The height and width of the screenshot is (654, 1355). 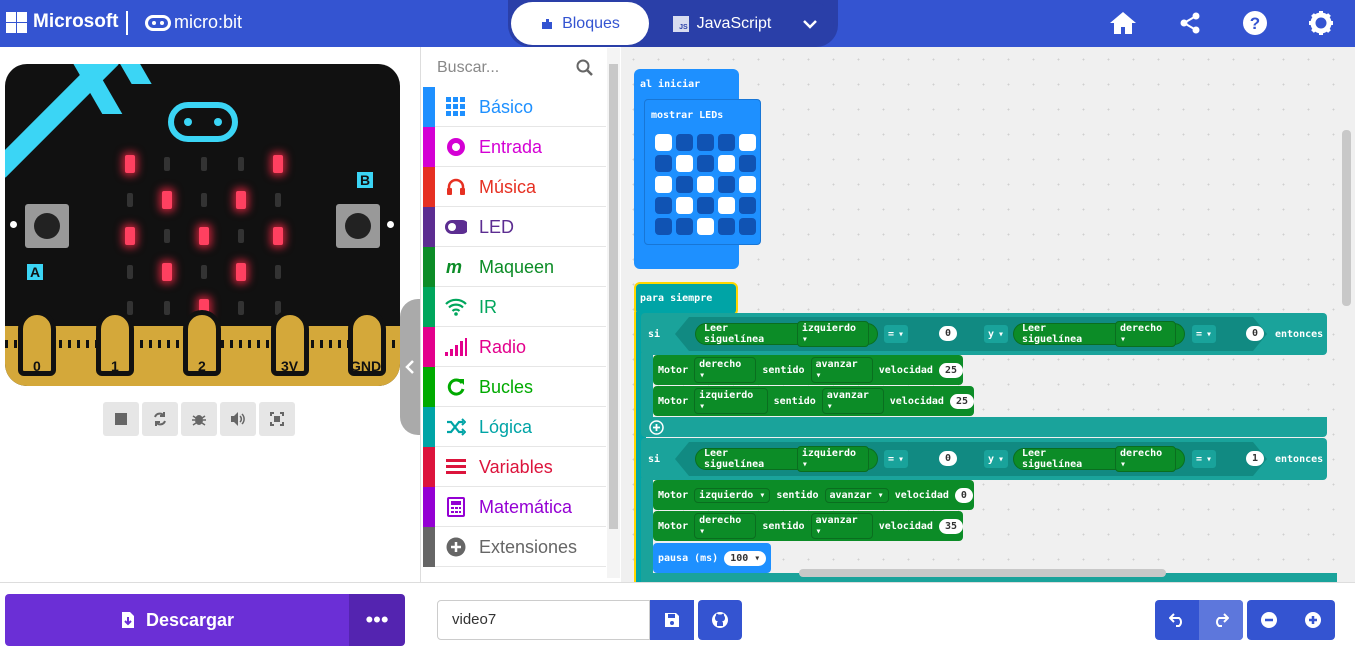 I want to click on toolbox-category-ir: IR, so click(x=514, y=307).